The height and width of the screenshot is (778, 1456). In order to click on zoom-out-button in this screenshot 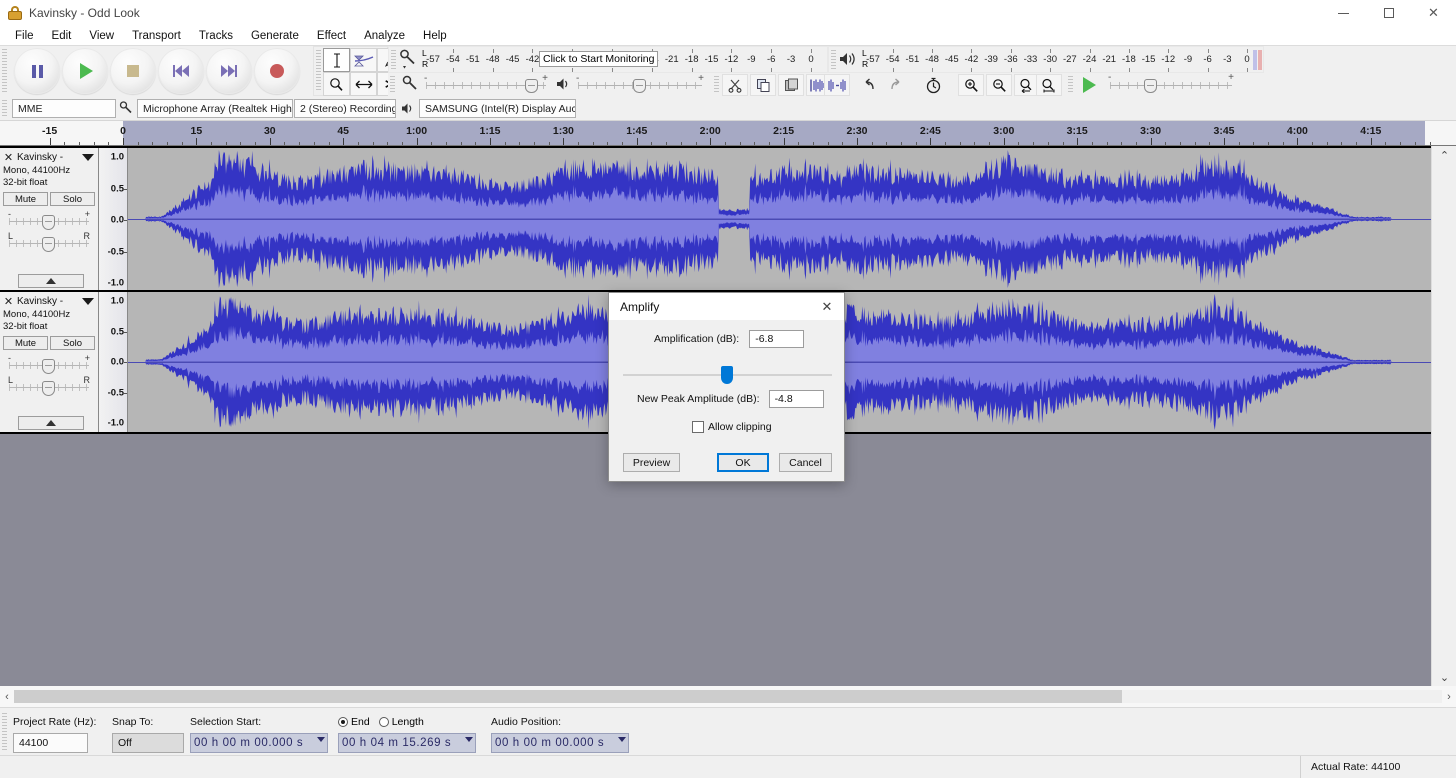, I will do `click(999, 85)`.